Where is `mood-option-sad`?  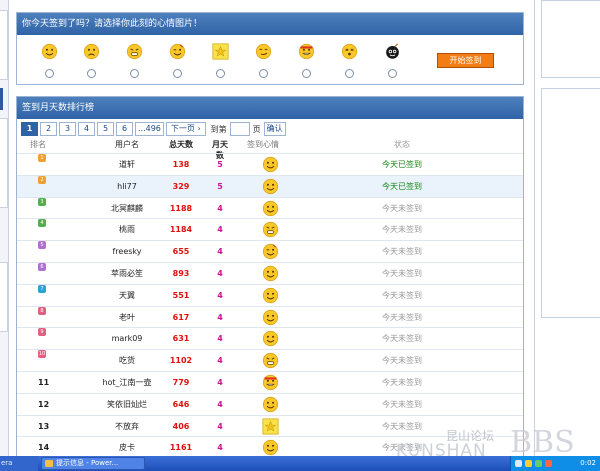 mood-option-sad is located at coordinates (91, 60).